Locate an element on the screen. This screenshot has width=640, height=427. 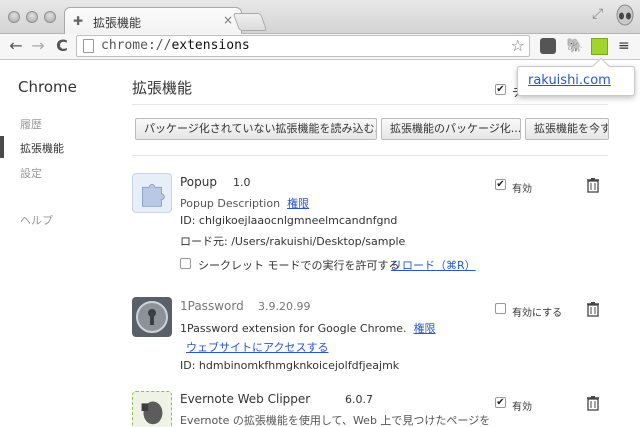
sidebar-item-history: 履歴 is located at coordinates (31, 124).